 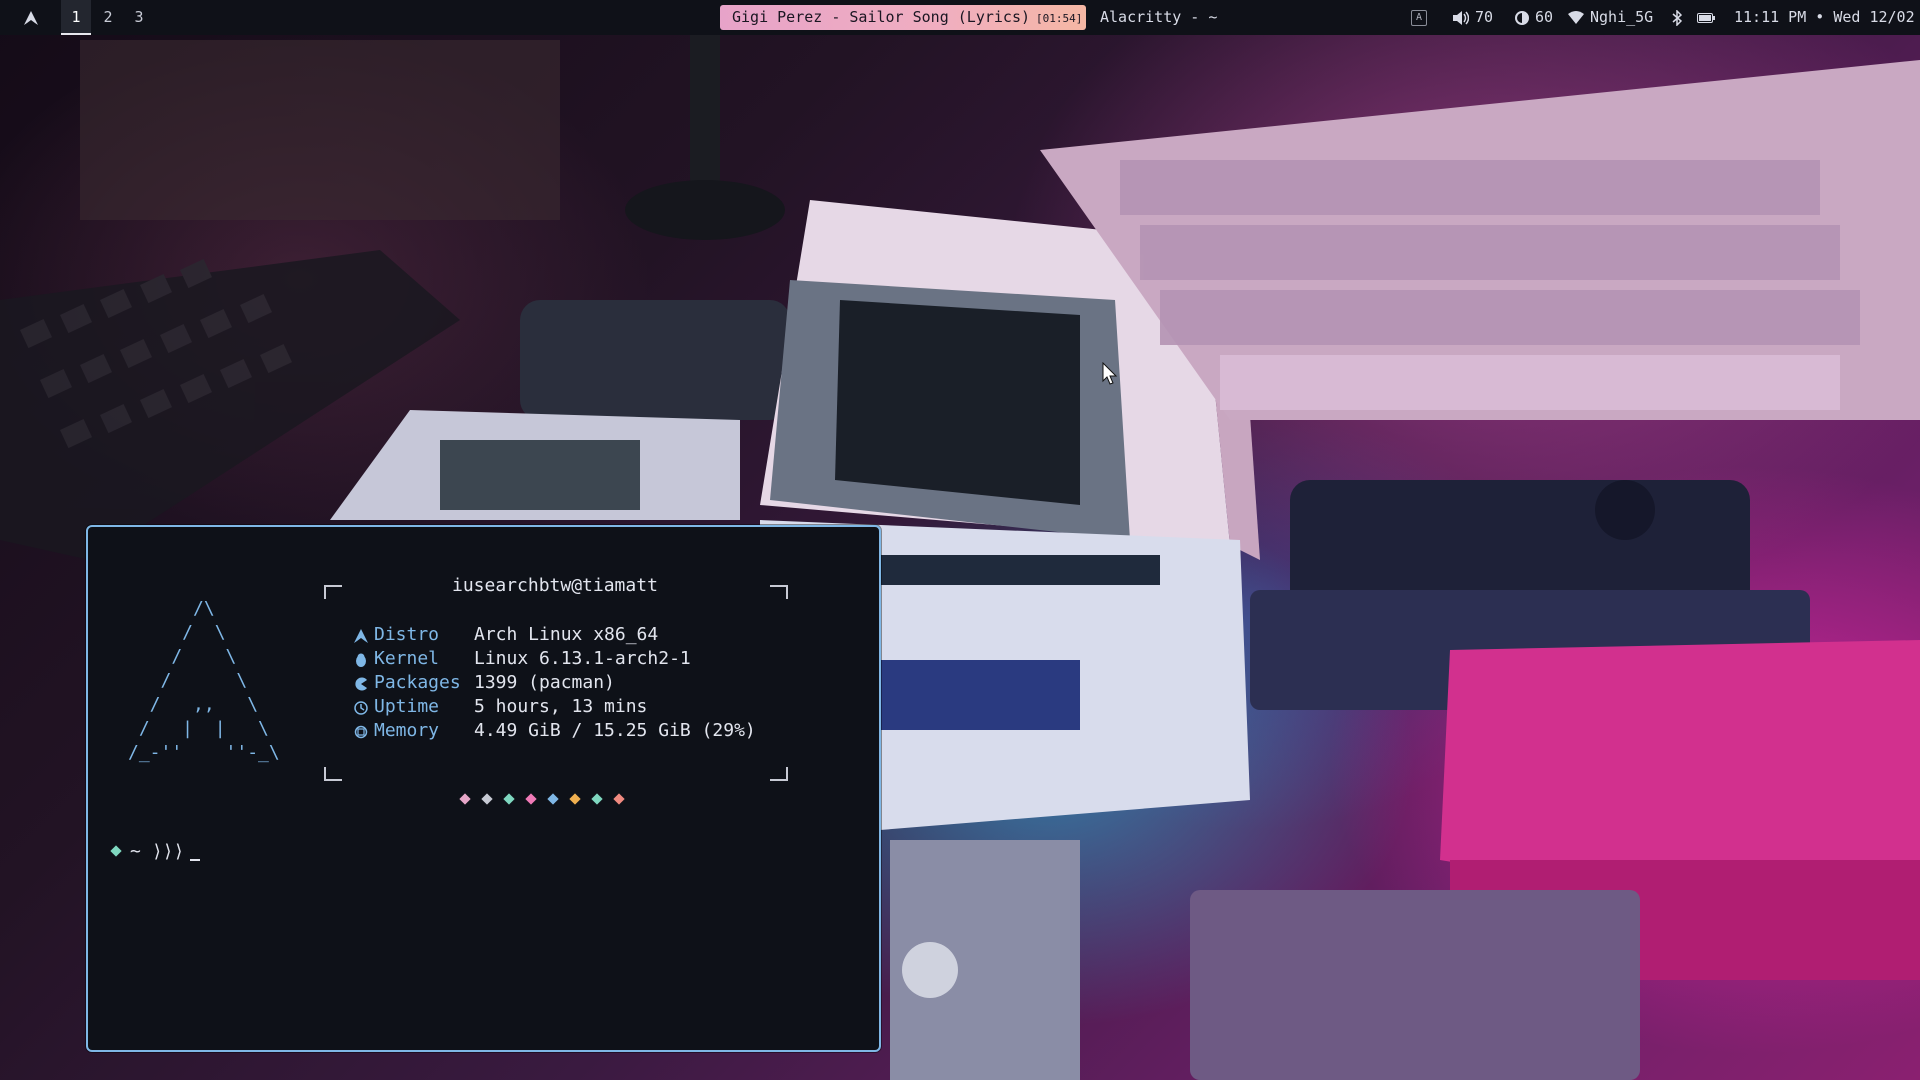 What do you see at coordinates (1534, 17) in the screenshot?
I see `brightness-widget: 60` at bounding box center [1534, 17].